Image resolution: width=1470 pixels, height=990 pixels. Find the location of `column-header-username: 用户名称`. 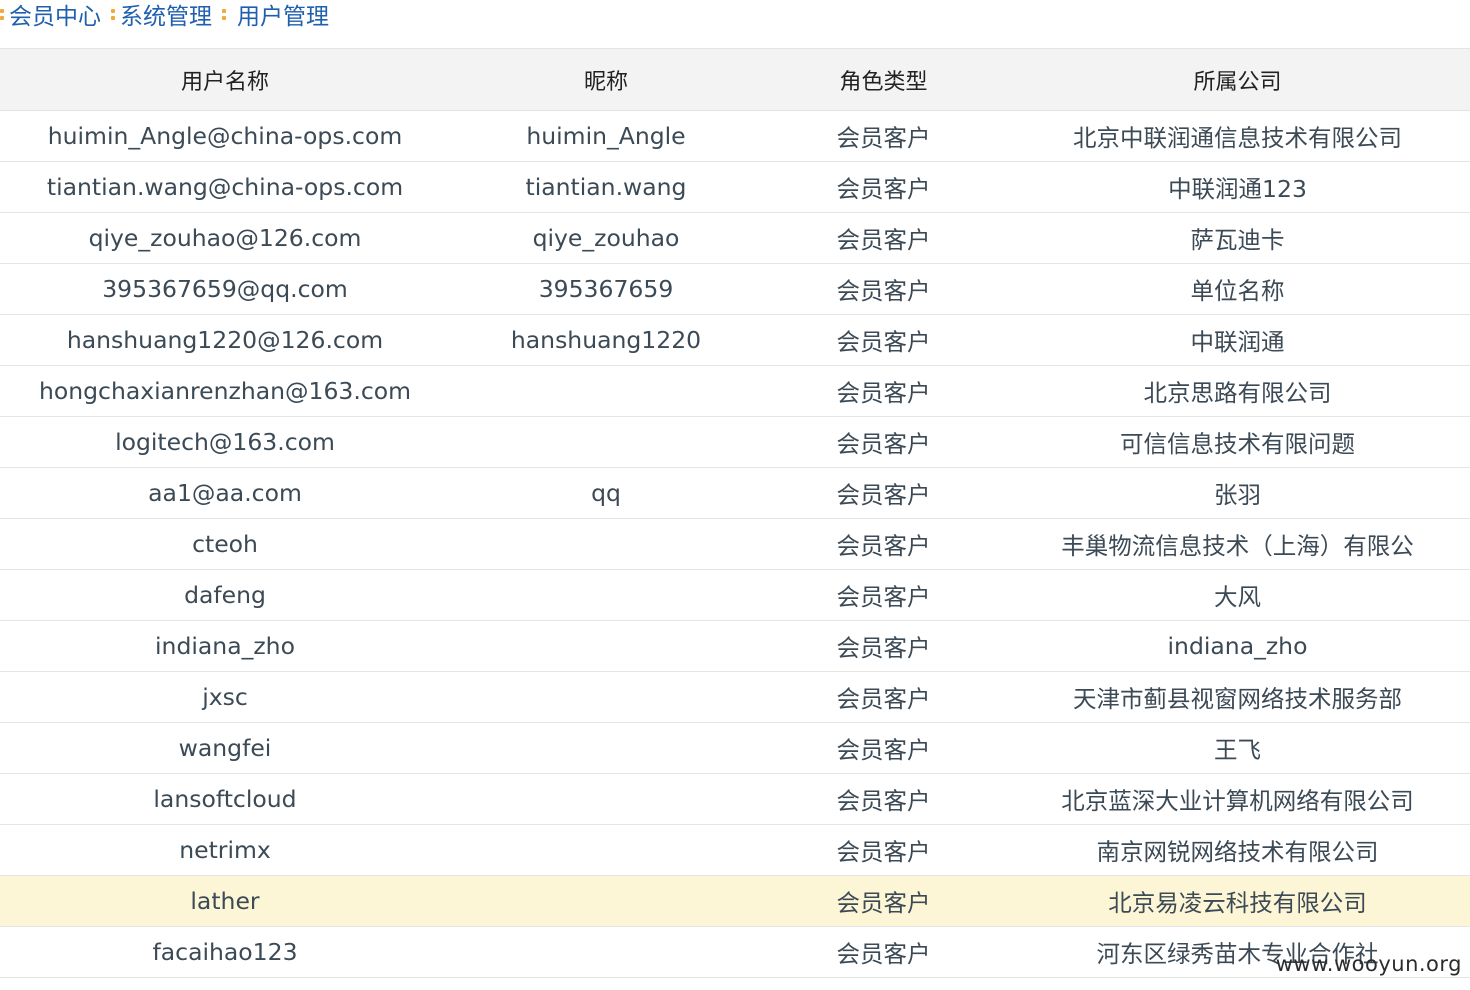

column-header-username: 用户名称 is located at coordinates (225, 80).